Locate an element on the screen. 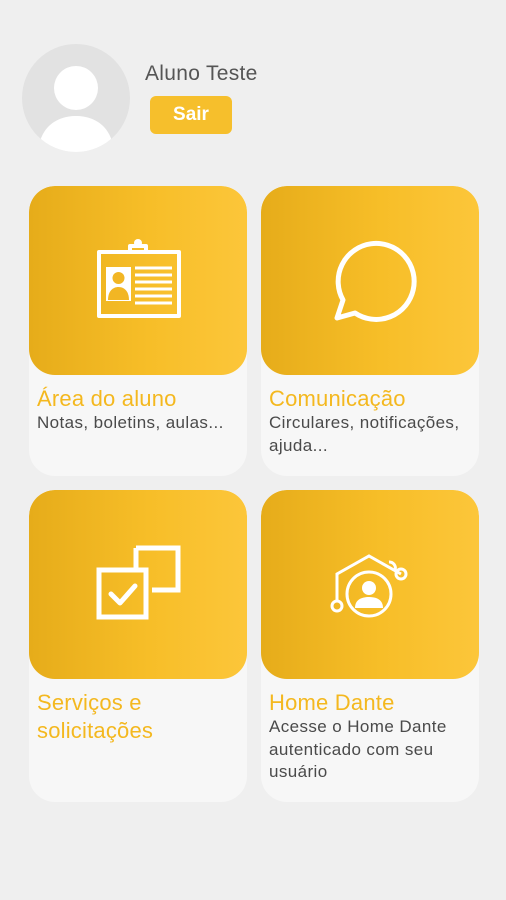 The height and width of the screenshot is (900, 506). student-id-card-icon is located at coordinates (139, 278).